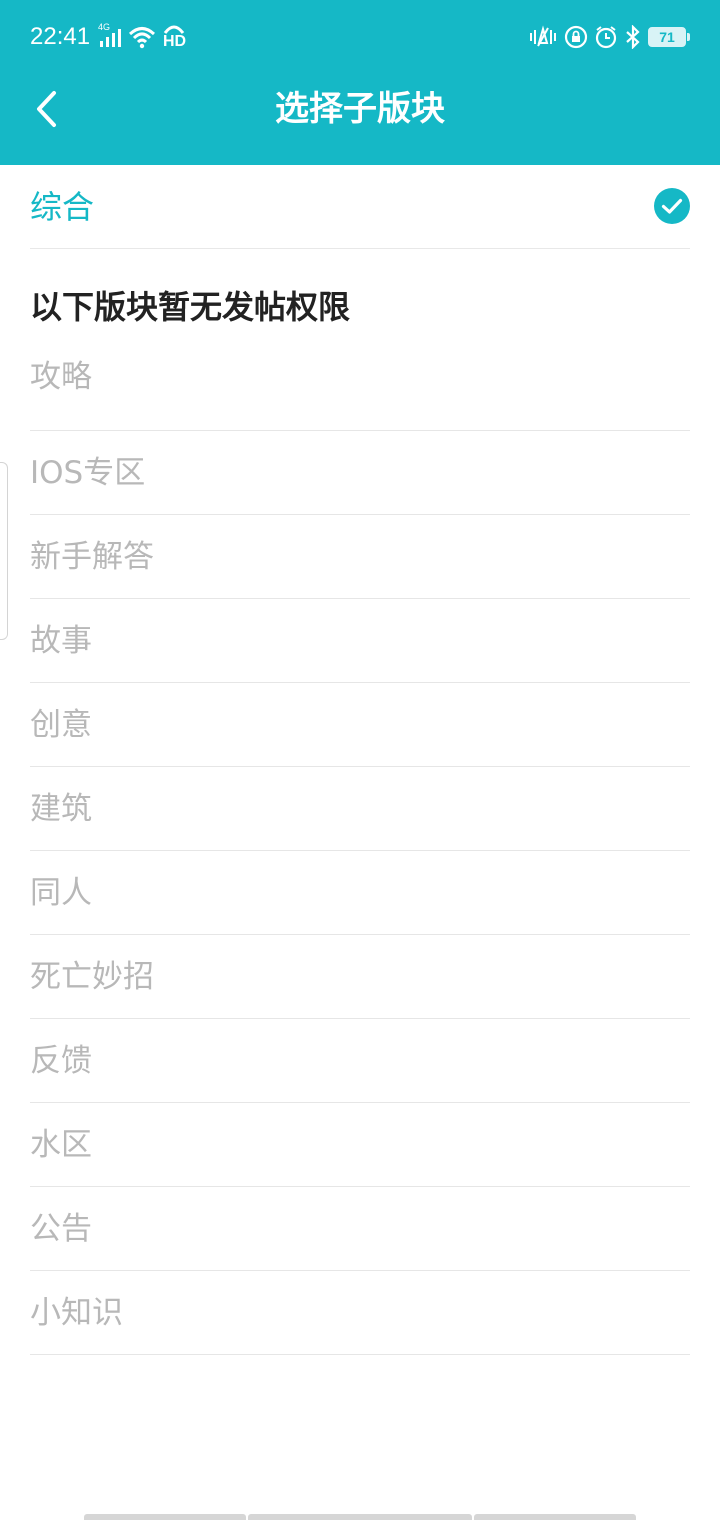  What do you see at coordinates (360, 809) in the screenshot?
I see `list-item: 建筑` at bounding box center [360, 809].